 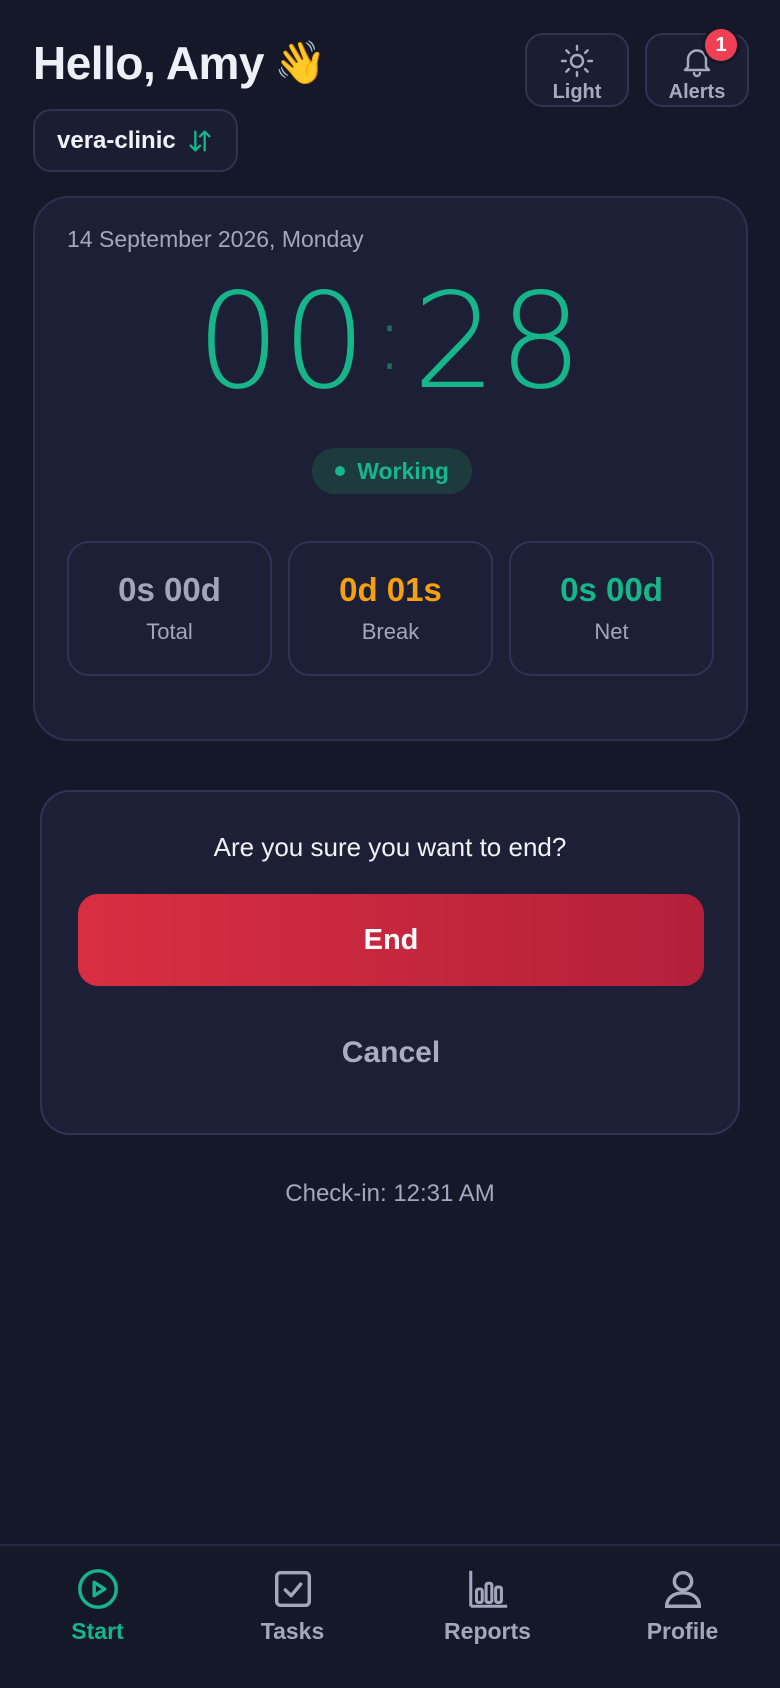 What do you see at coordinates (487, 1631) in the screenshot?
I see `nav-label-reports: Reports` at bounding box center [487, 1631].